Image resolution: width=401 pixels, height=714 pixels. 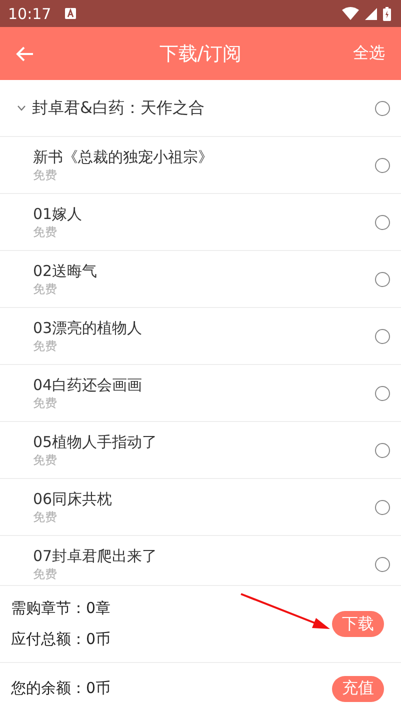 What do you see at coordinates (61, 688) in the screenshot?
I see `balance-text: 您的余额：0币` at bounding box center [61, 688].